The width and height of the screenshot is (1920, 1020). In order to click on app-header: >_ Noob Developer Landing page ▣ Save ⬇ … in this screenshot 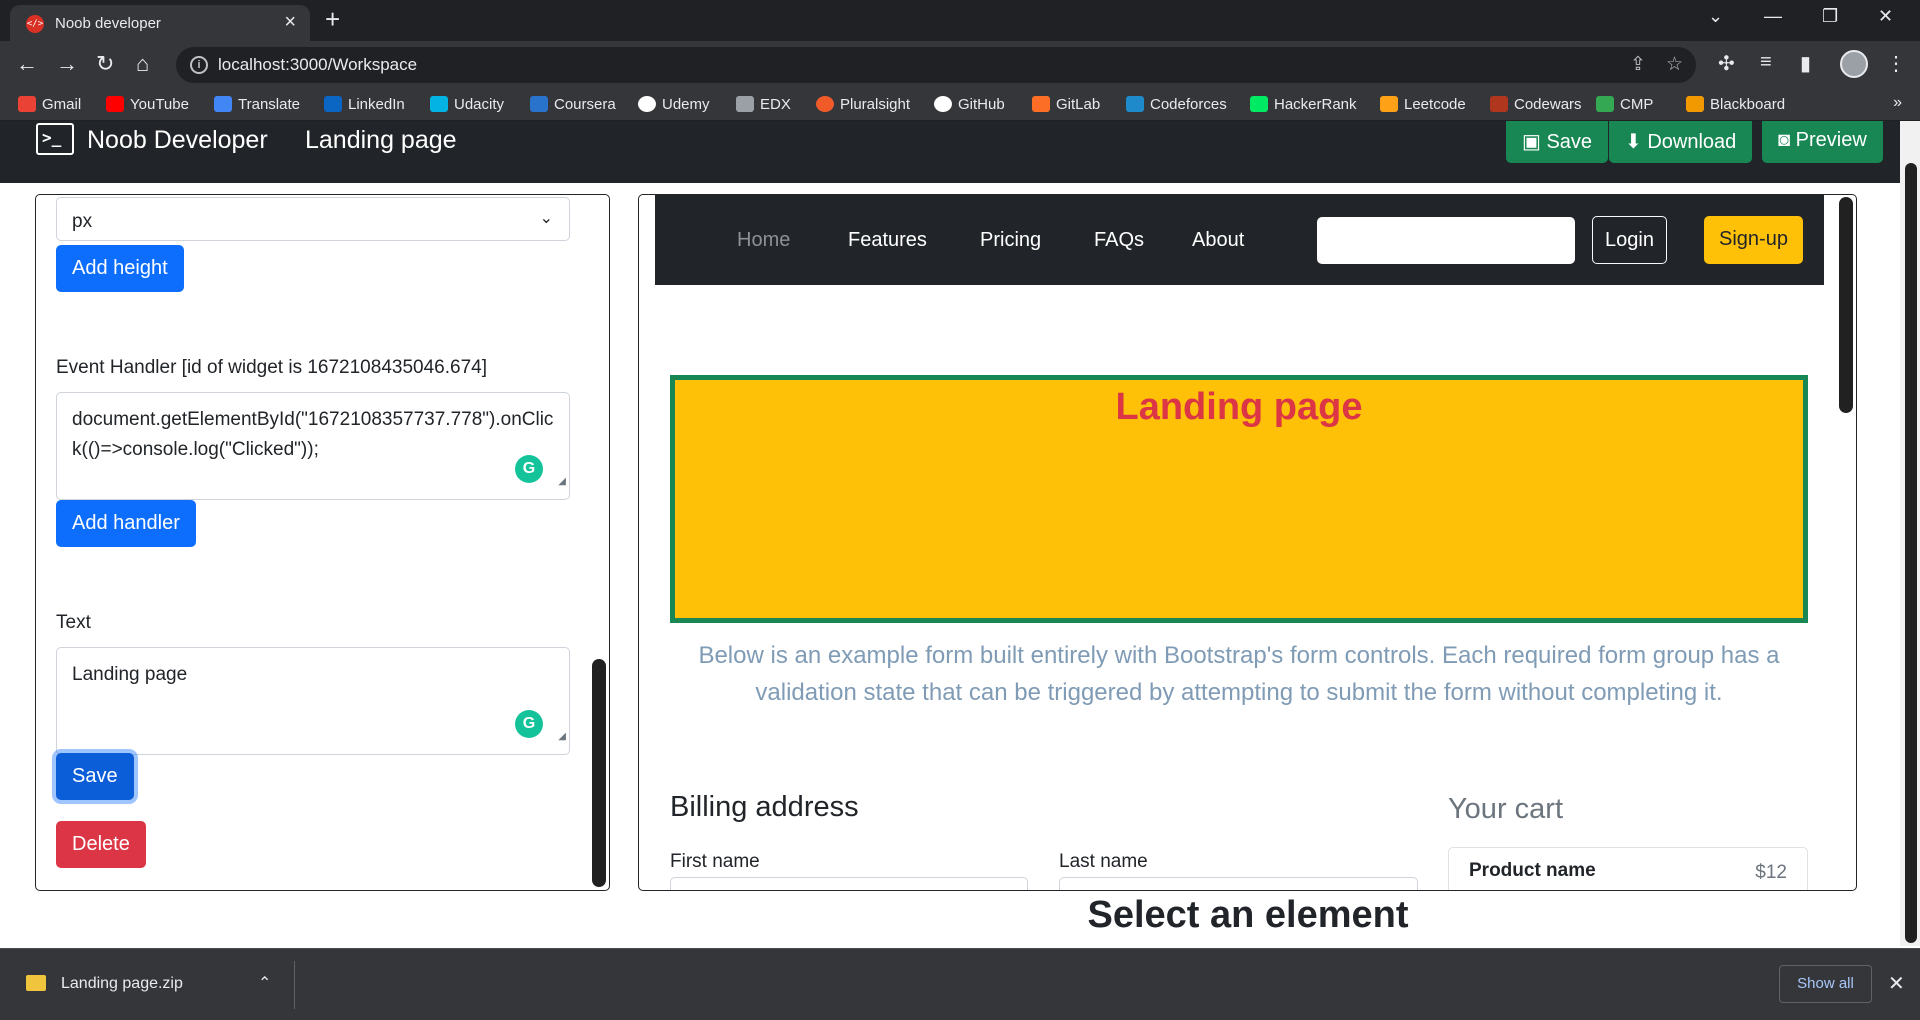, I will do `click(950, 152)`.